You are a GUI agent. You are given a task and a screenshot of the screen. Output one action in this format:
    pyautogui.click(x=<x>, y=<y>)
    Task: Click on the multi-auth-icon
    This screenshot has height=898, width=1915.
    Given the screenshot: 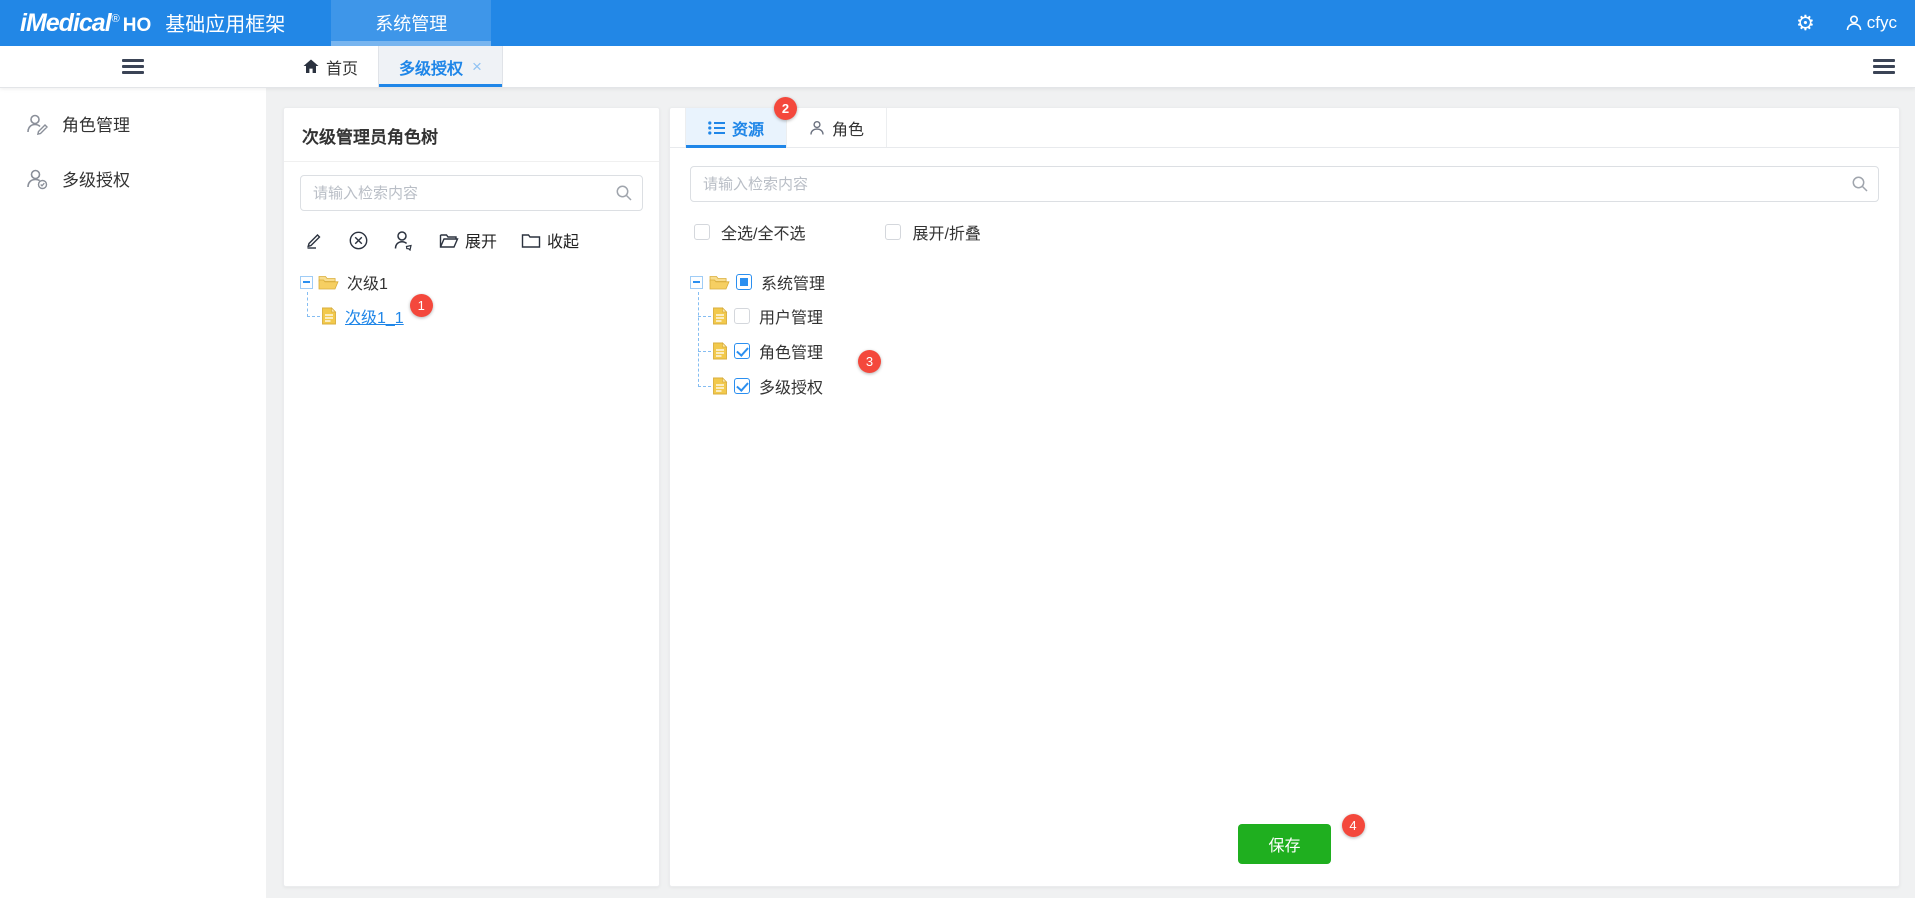 What is the action you would take?
    pyautogui.click(x=37, y=179)
    